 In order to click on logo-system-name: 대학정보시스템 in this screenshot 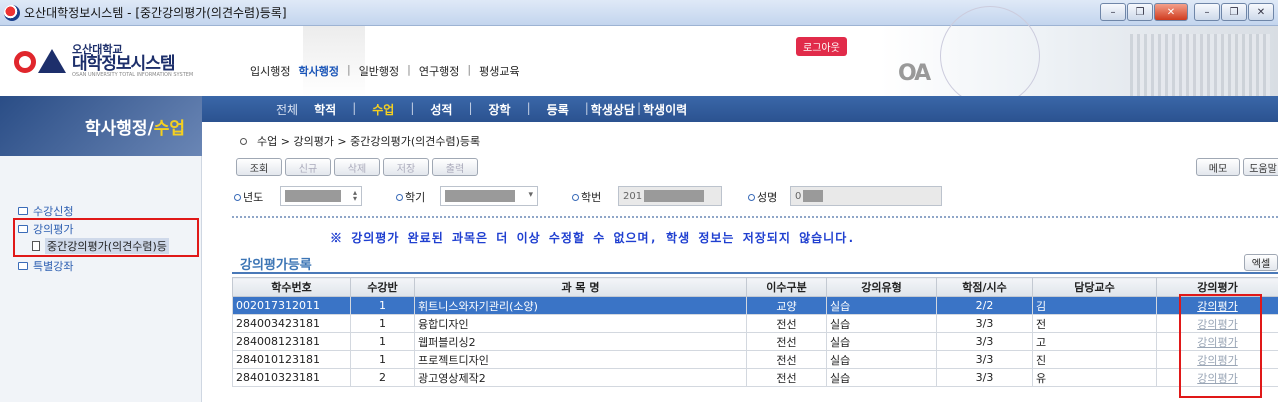, I will do `click(123, 63)`.